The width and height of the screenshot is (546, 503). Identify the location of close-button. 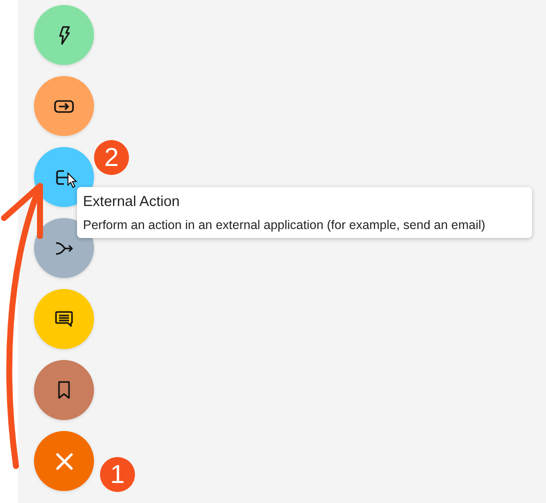
(64, 461).